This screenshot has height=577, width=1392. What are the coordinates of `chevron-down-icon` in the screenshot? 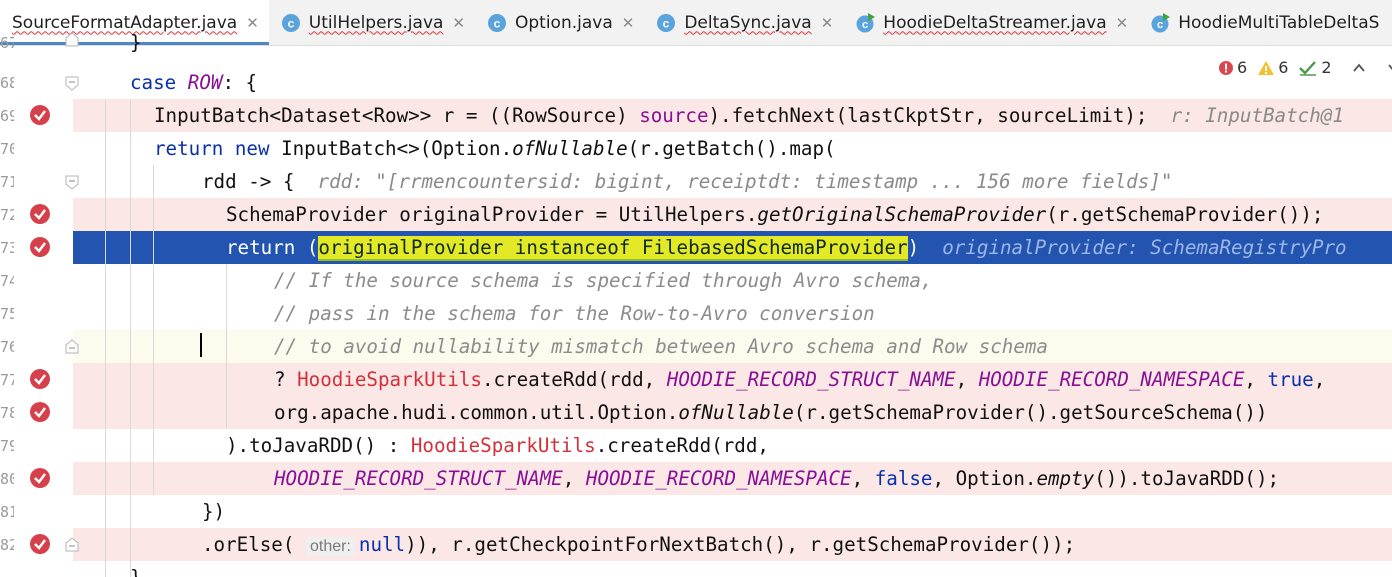 It's located at (1389, 68).